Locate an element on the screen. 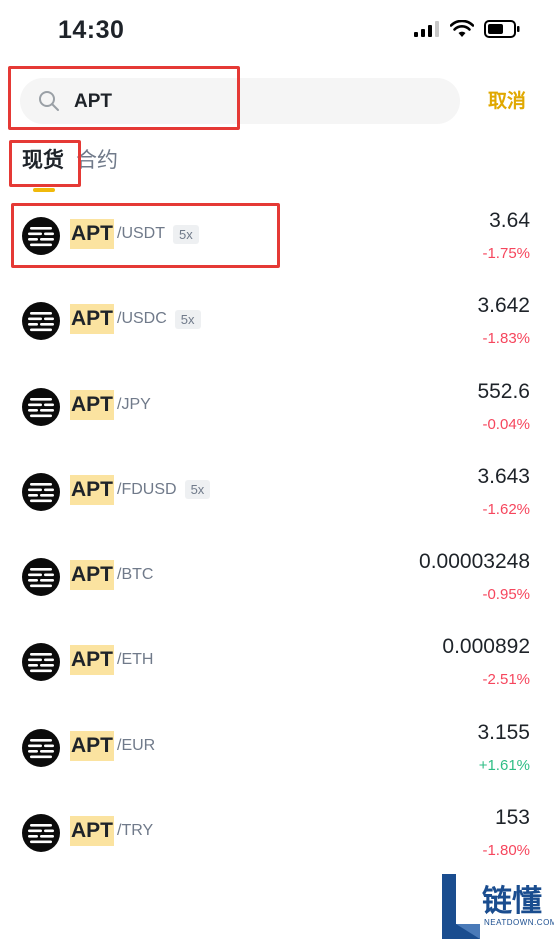  pair-quote: /FDUSD is located at coordinates (147, 489).